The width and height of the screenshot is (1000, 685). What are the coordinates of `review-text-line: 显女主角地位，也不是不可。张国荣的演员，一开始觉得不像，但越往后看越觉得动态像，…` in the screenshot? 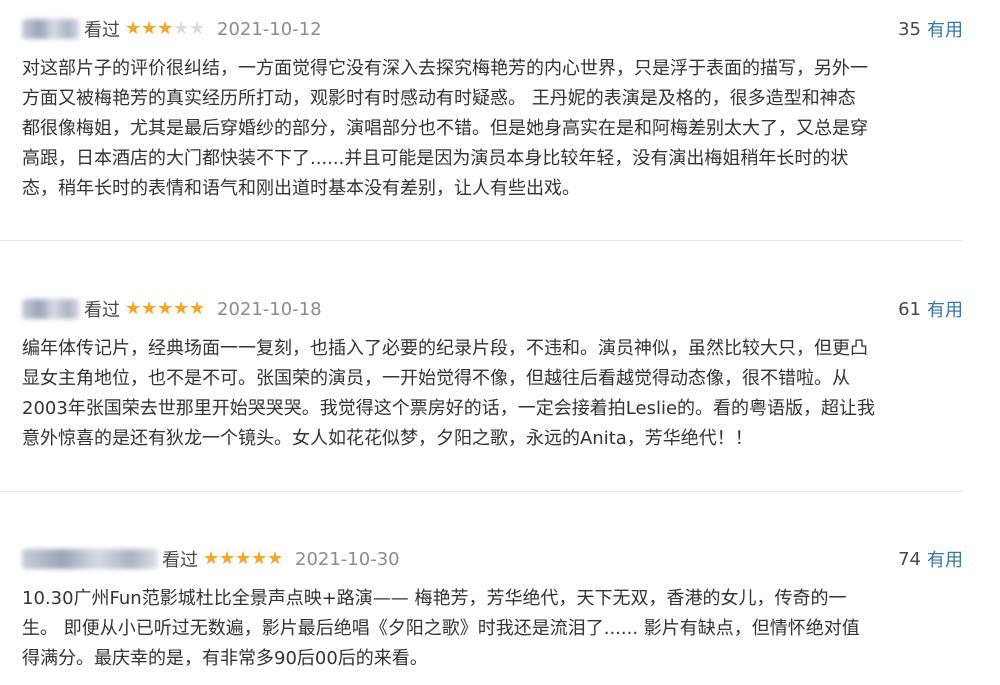 It's located at (436, 378).